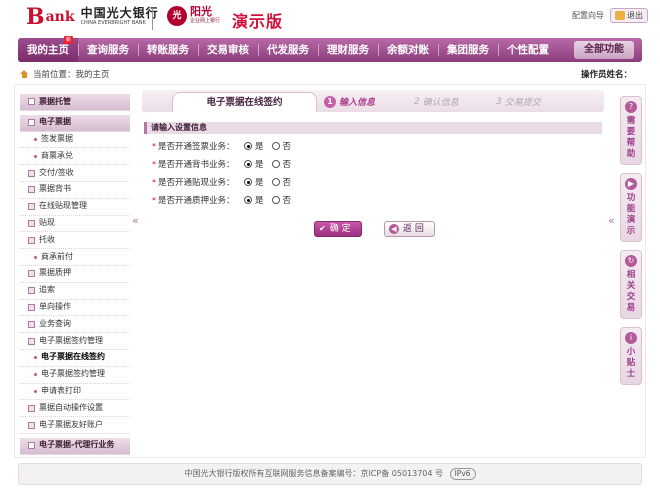  Describe the element at coordinates (75, 224) in the screenshot. I see `sidebar-item: 贴现` at that location.